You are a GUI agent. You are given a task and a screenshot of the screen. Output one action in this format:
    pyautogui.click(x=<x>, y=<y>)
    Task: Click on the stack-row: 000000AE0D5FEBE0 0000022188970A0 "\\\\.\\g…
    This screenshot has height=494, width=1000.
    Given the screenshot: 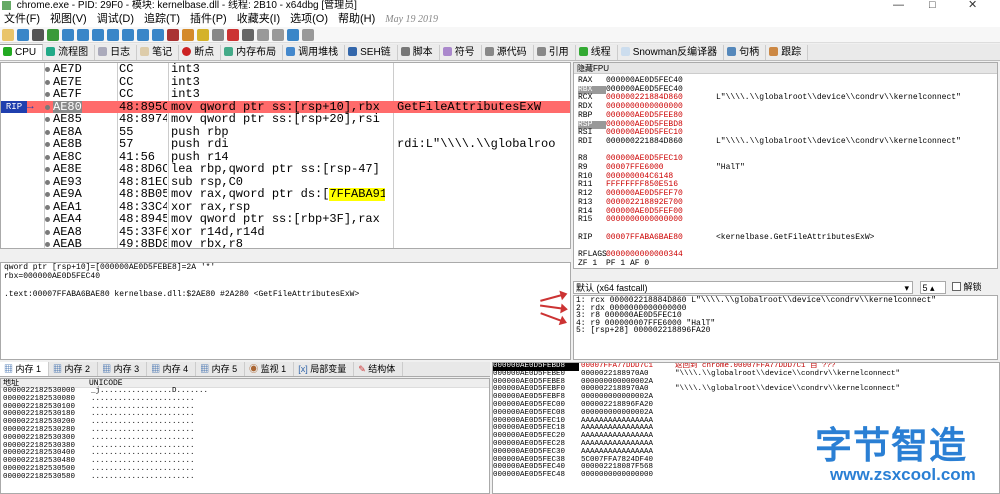 What is the action you would take?
    pyautogui.click(x=746, y=374)
    